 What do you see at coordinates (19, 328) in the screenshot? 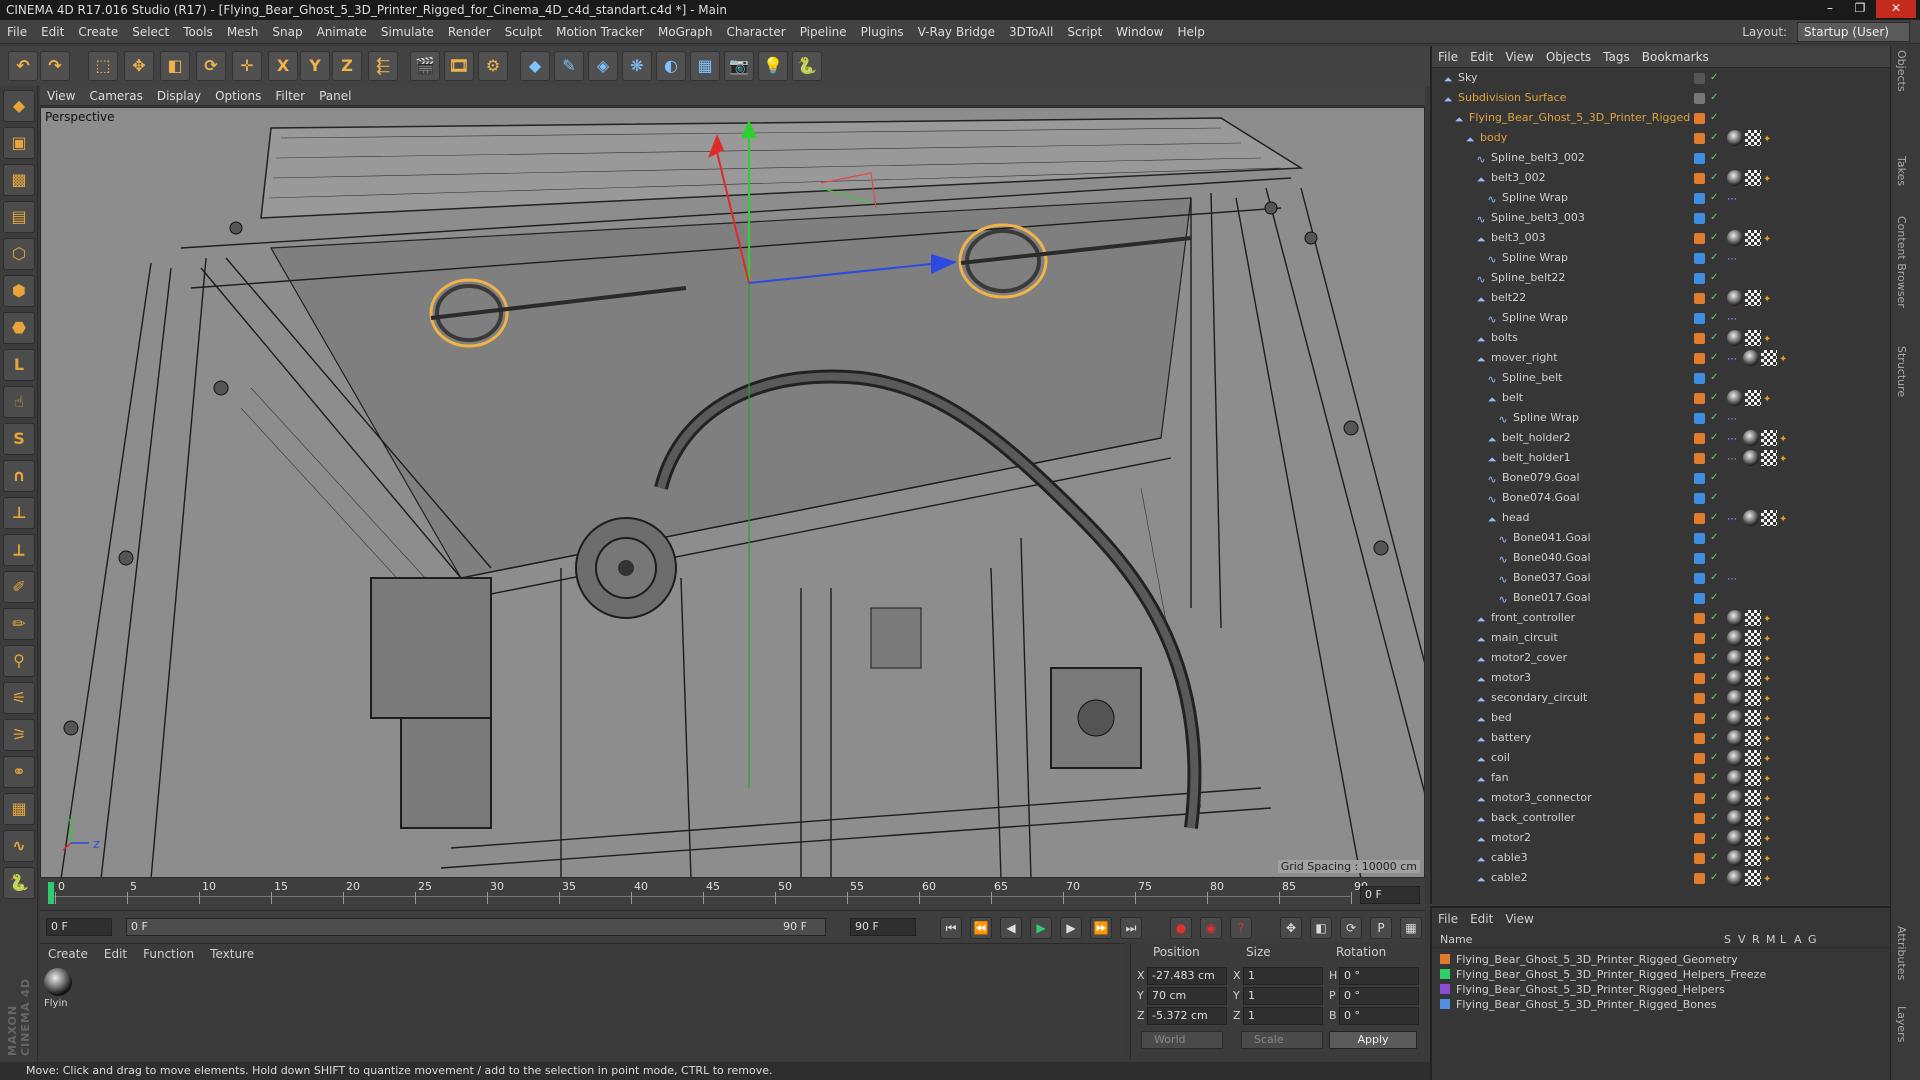
I see `polygons-mode-icon: ⬣` at bounding box center [19, 328].